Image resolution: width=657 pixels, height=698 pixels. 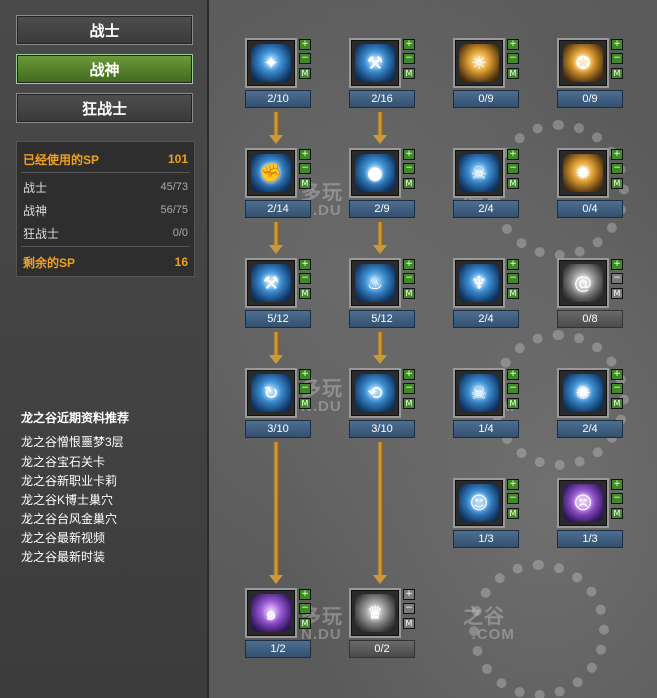 I want to click on sp-row-barbarian: 狂战士 0/0, so click(x=105, y=233).